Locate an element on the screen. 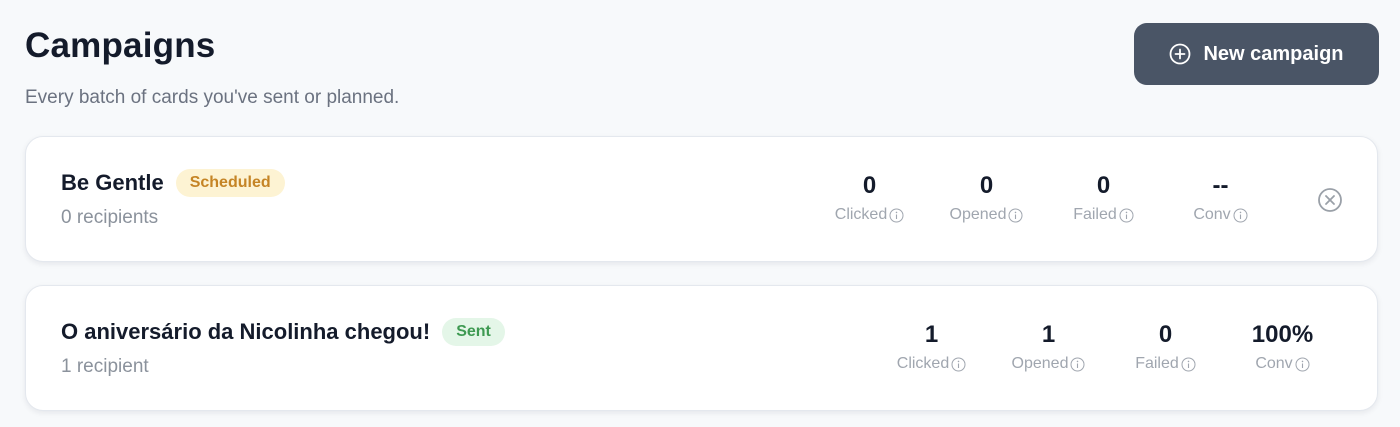  campaign-stats: 0 Clicked 0 Opened 0 Failed -- Conv is located at coordinates (1045, 197).